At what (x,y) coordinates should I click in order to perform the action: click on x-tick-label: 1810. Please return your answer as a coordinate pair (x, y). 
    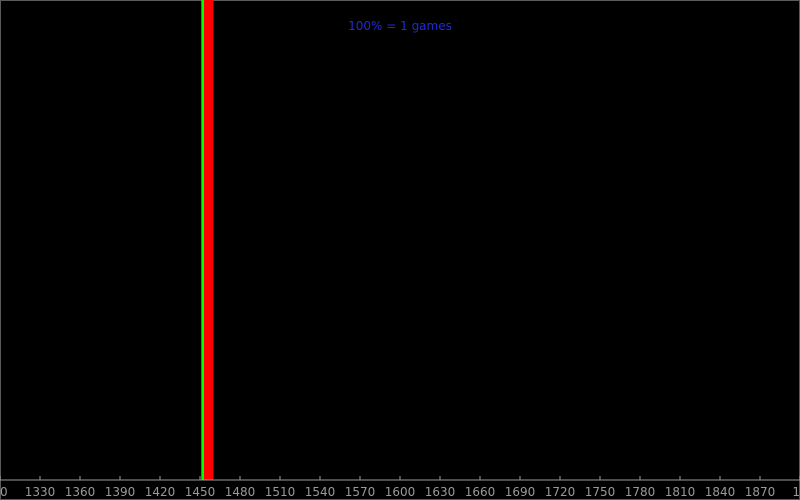
    Looking at the image, I should click on (680, 492).